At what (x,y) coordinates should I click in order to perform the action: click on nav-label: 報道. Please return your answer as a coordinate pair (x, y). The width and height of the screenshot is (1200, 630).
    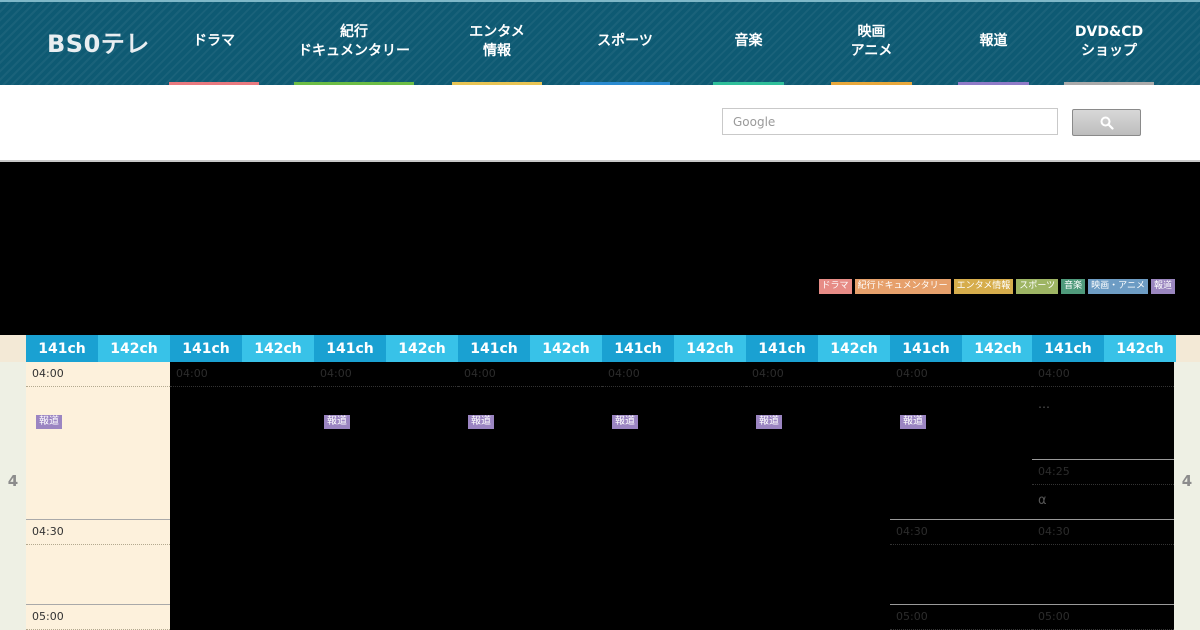
    Looking at the image, I should click on (993, 41).